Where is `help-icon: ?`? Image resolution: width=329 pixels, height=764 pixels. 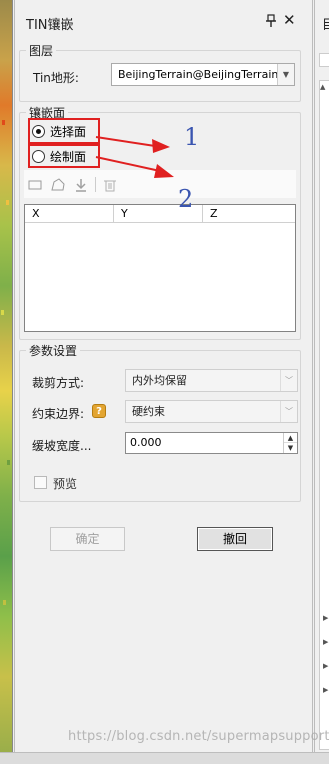 help-icon: ? is located at coordinates (99, 411).